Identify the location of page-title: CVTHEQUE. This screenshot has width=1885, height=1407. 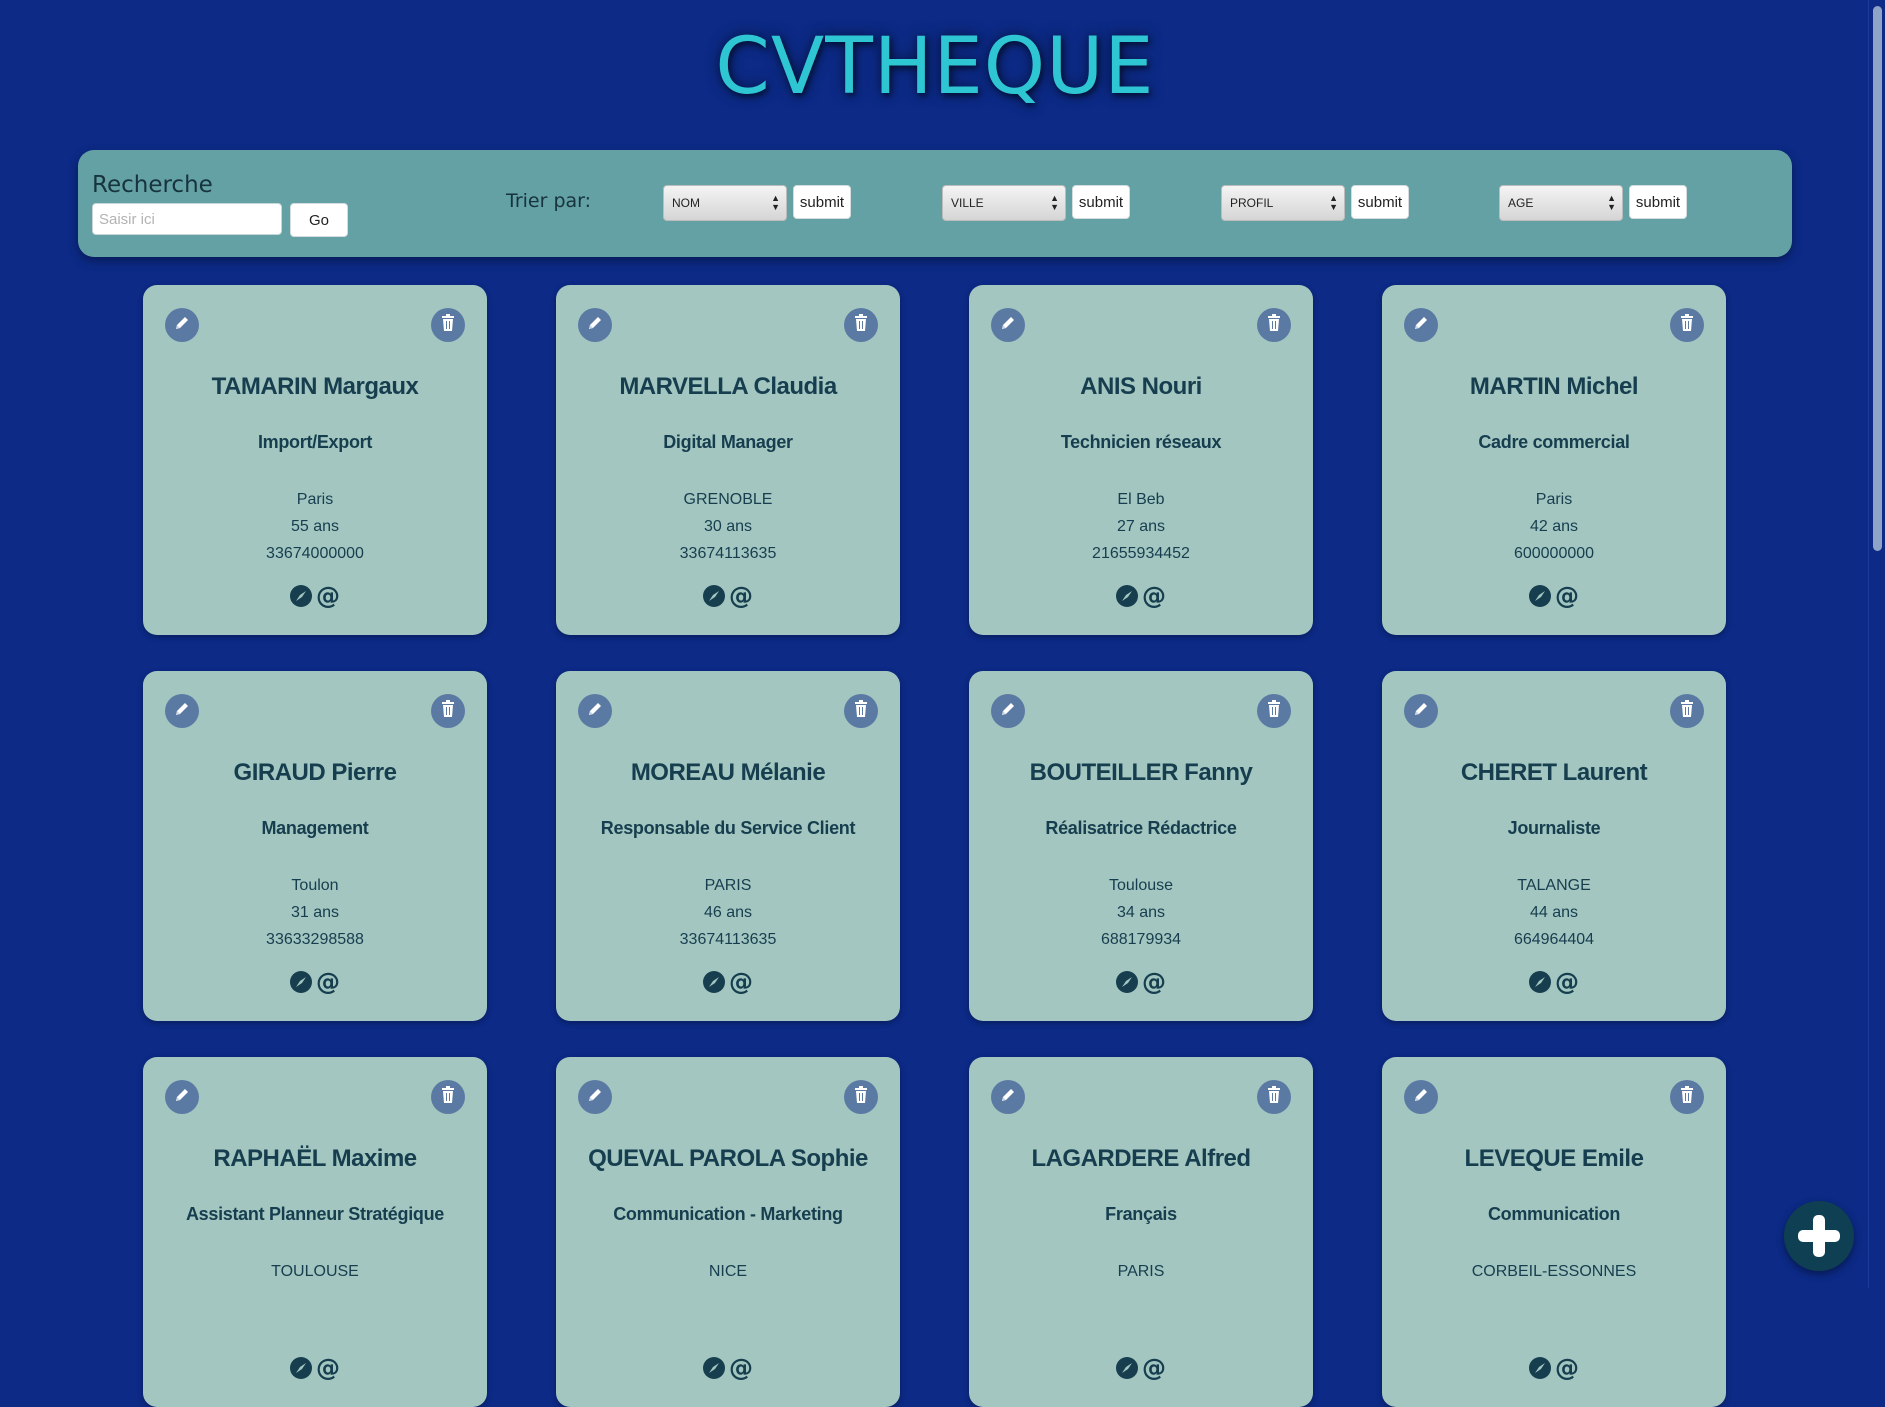
(935, 67).